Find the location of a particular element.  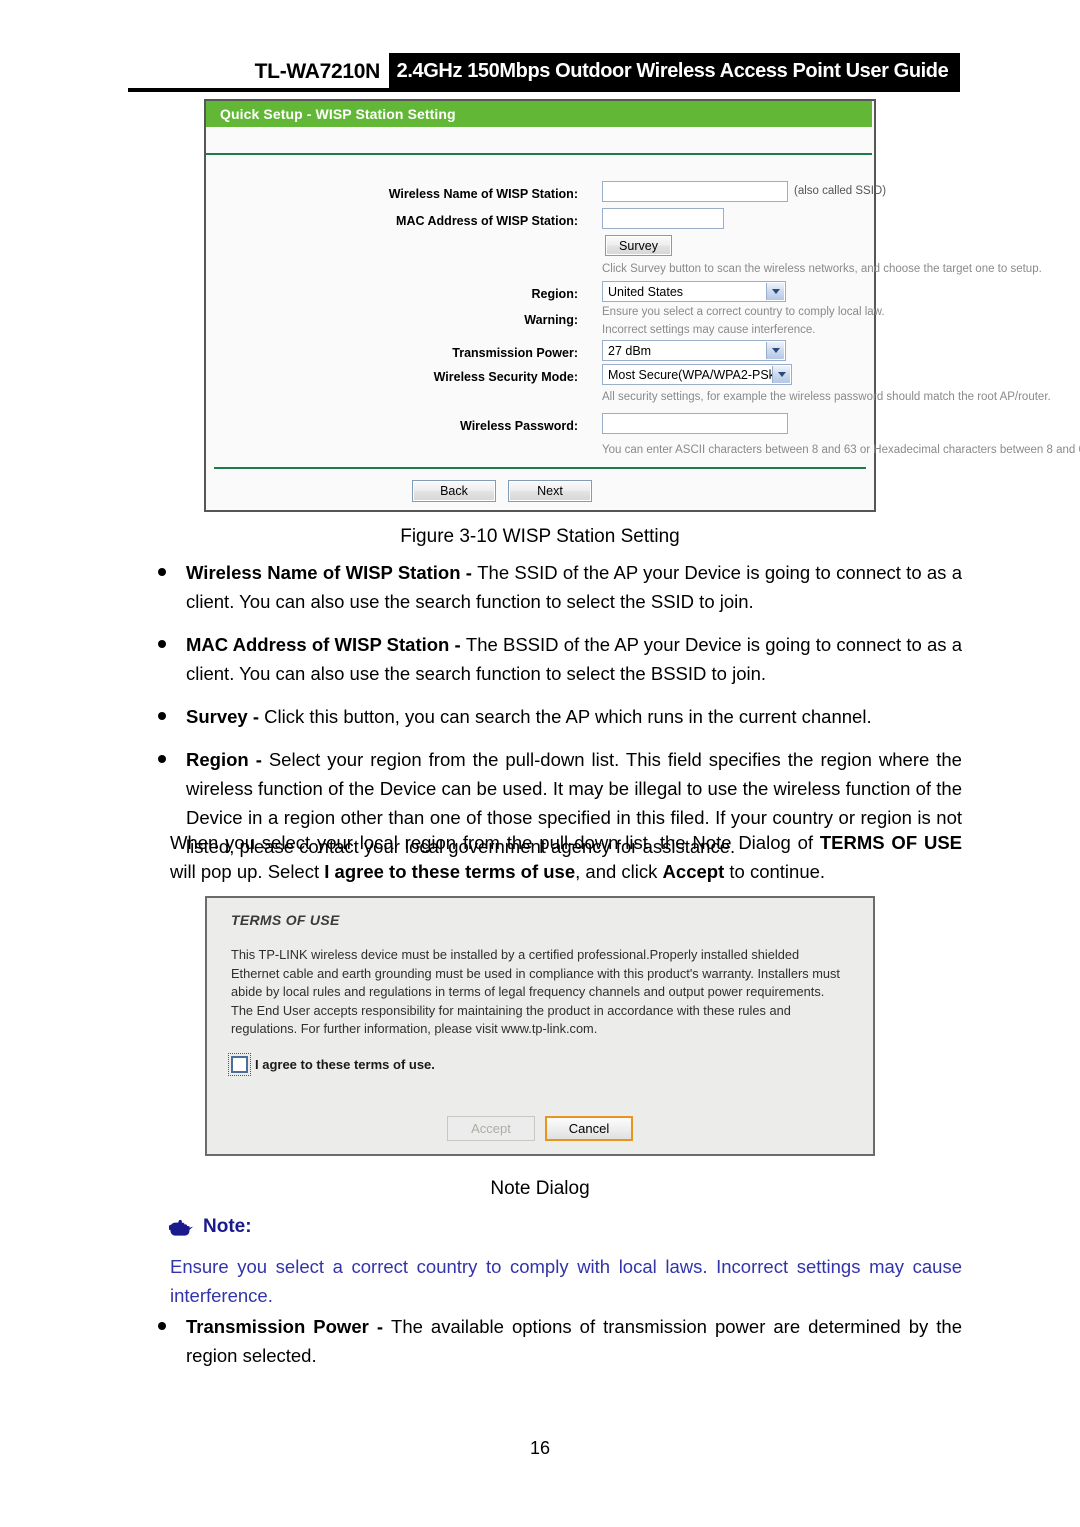

paragraph-bold-accept: Accept is located at coordinates (693, 871).